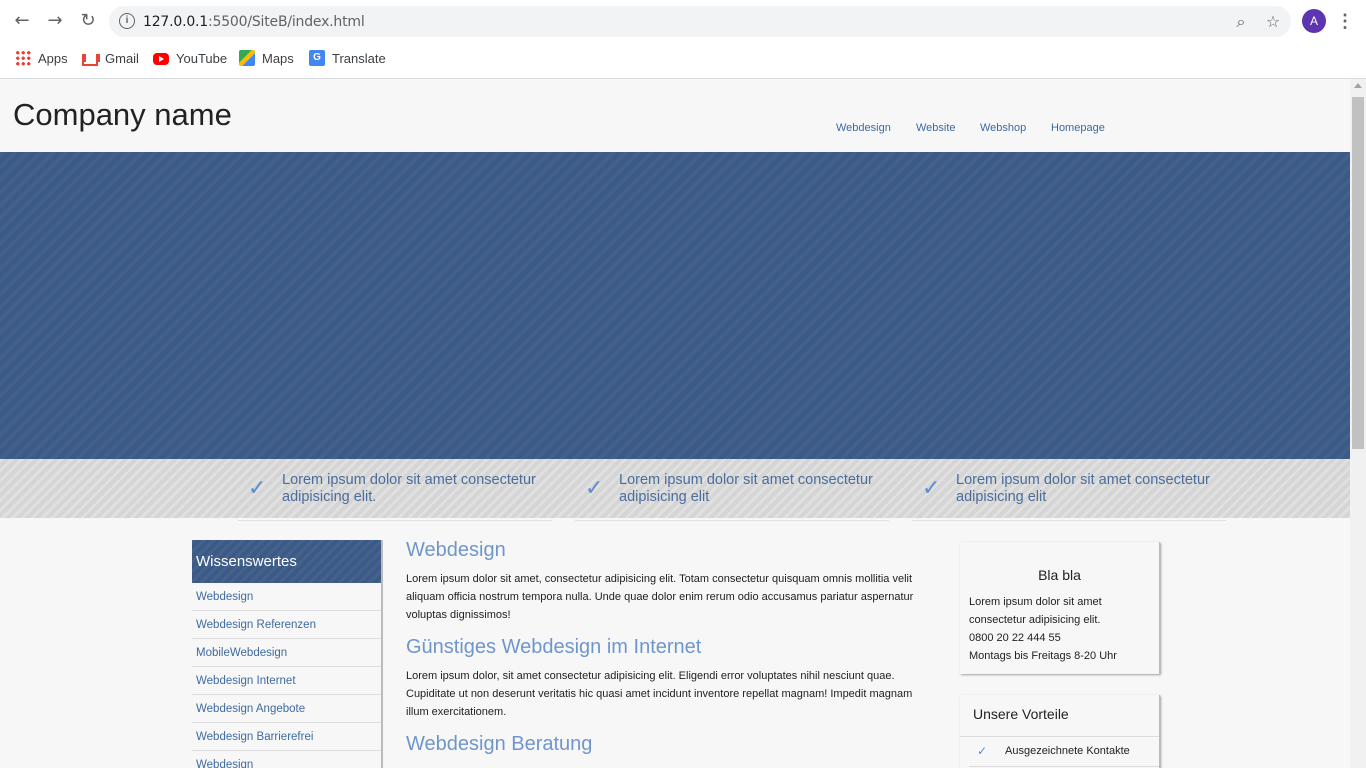 The height and width of the screenshot is (768, 1366). I want to click on nav-website: Website, so click(936, 128).